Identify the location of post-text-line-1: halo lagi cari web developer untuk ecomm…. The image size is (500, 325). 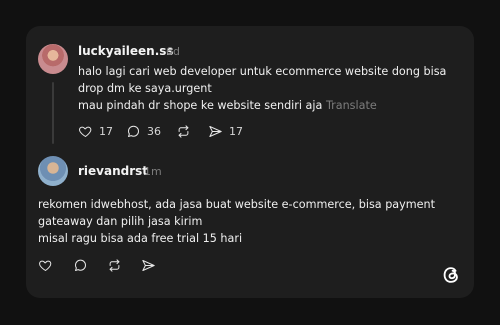
(262, 71).